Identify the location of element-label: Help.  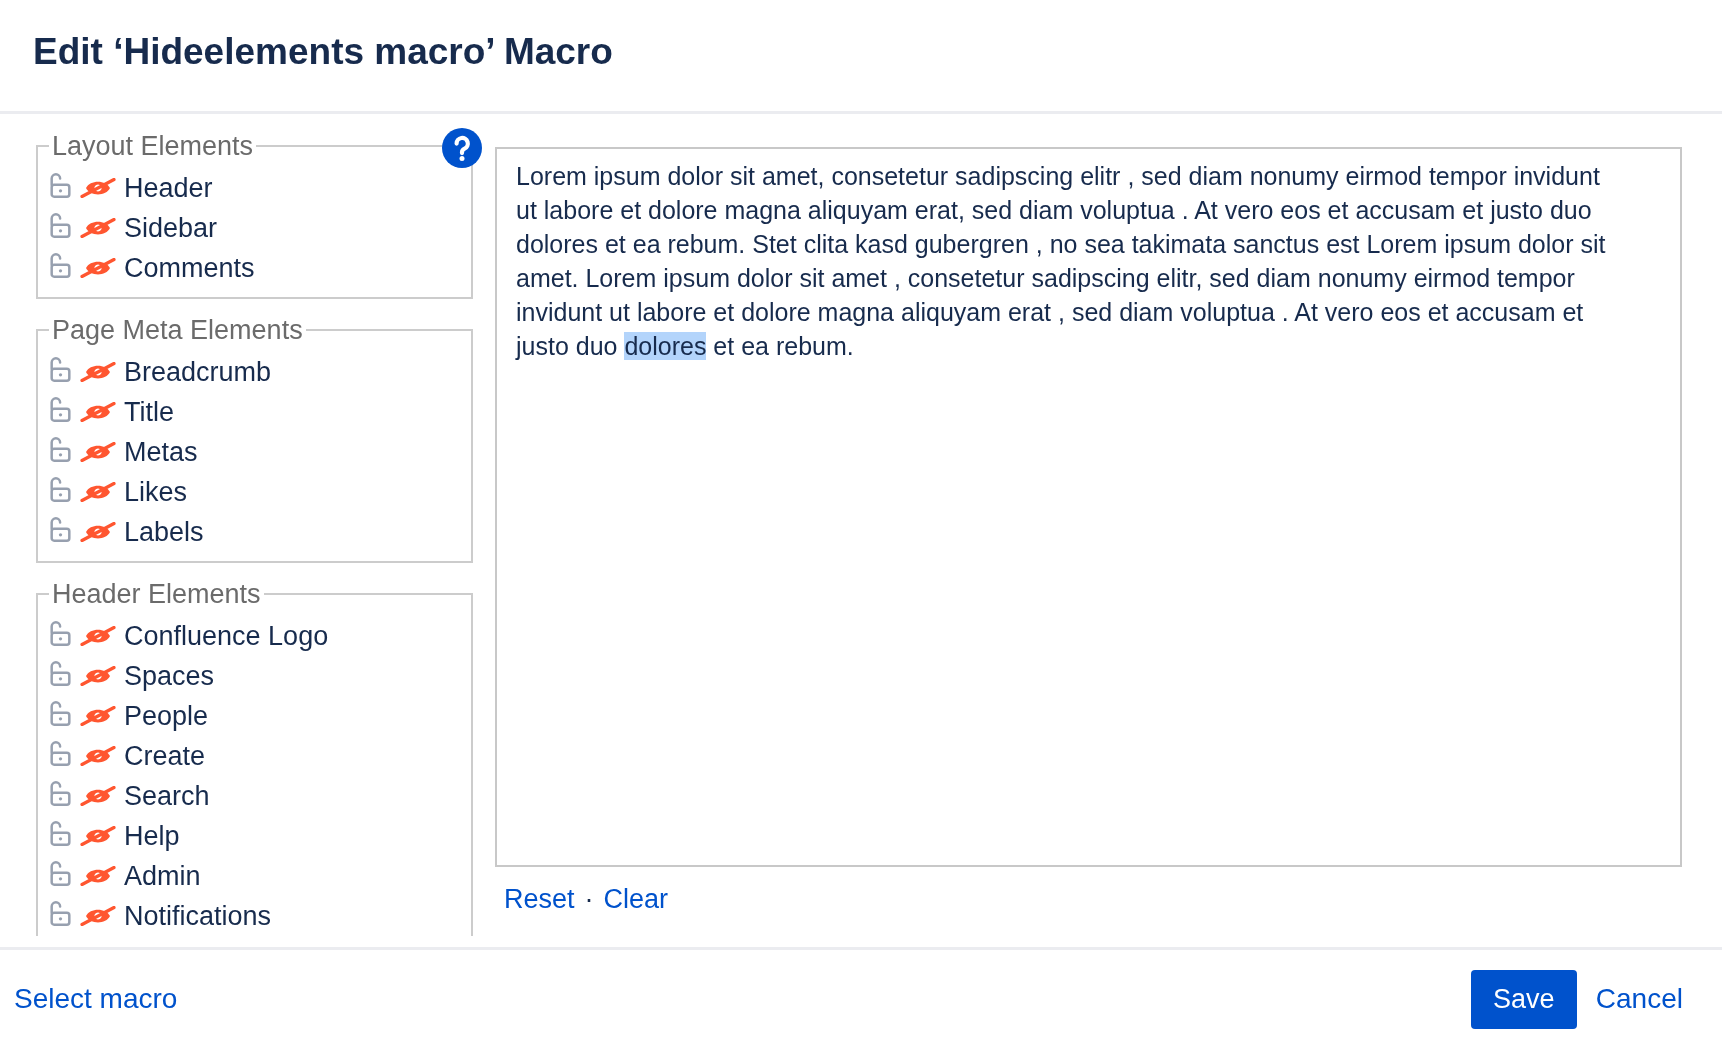
(152, 836).